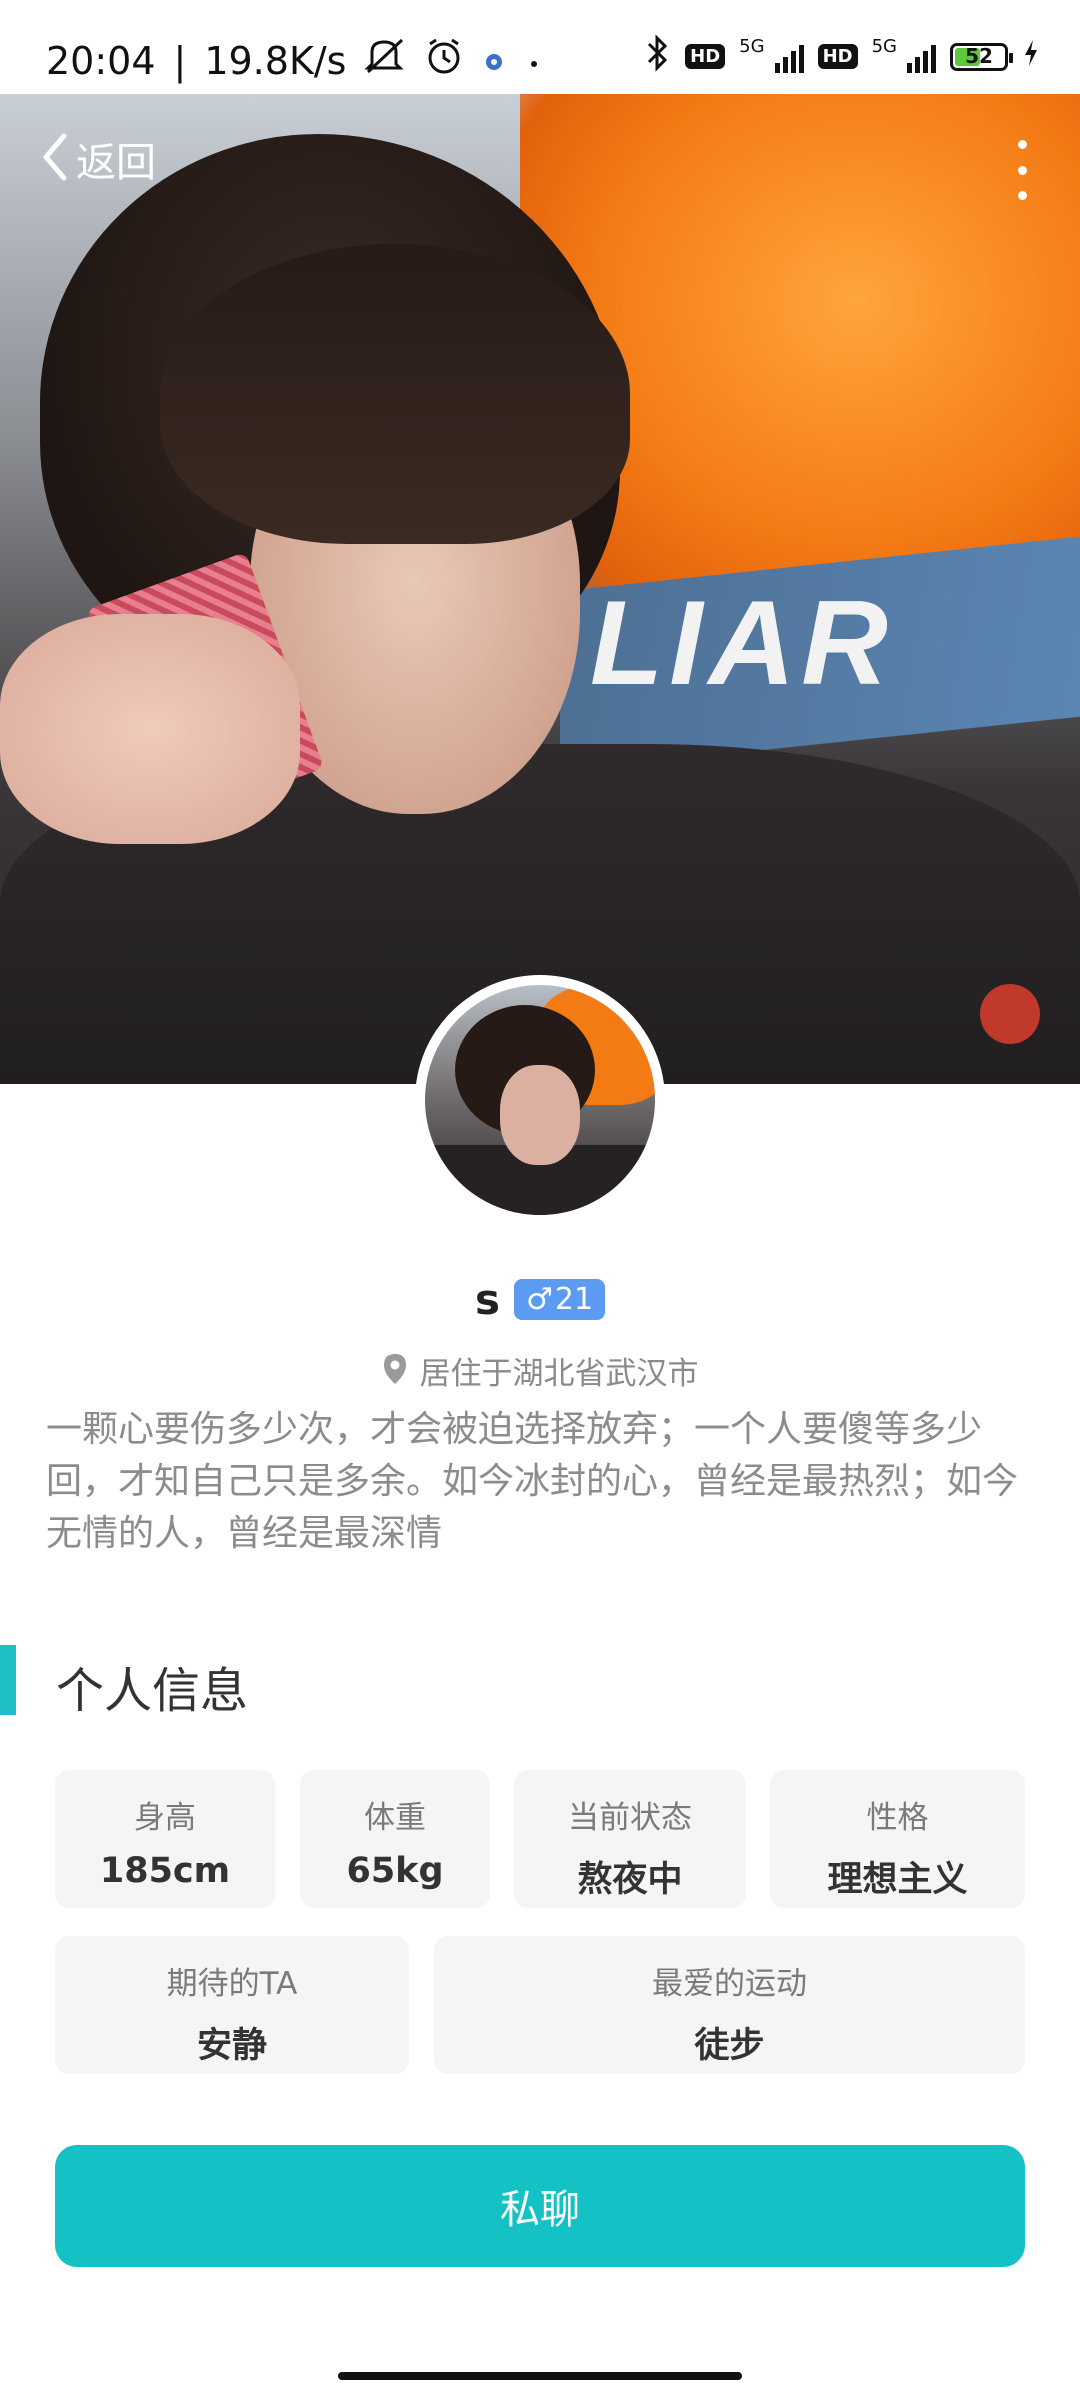  I want to click on info-label: 当前状态, so click(630, 1818).